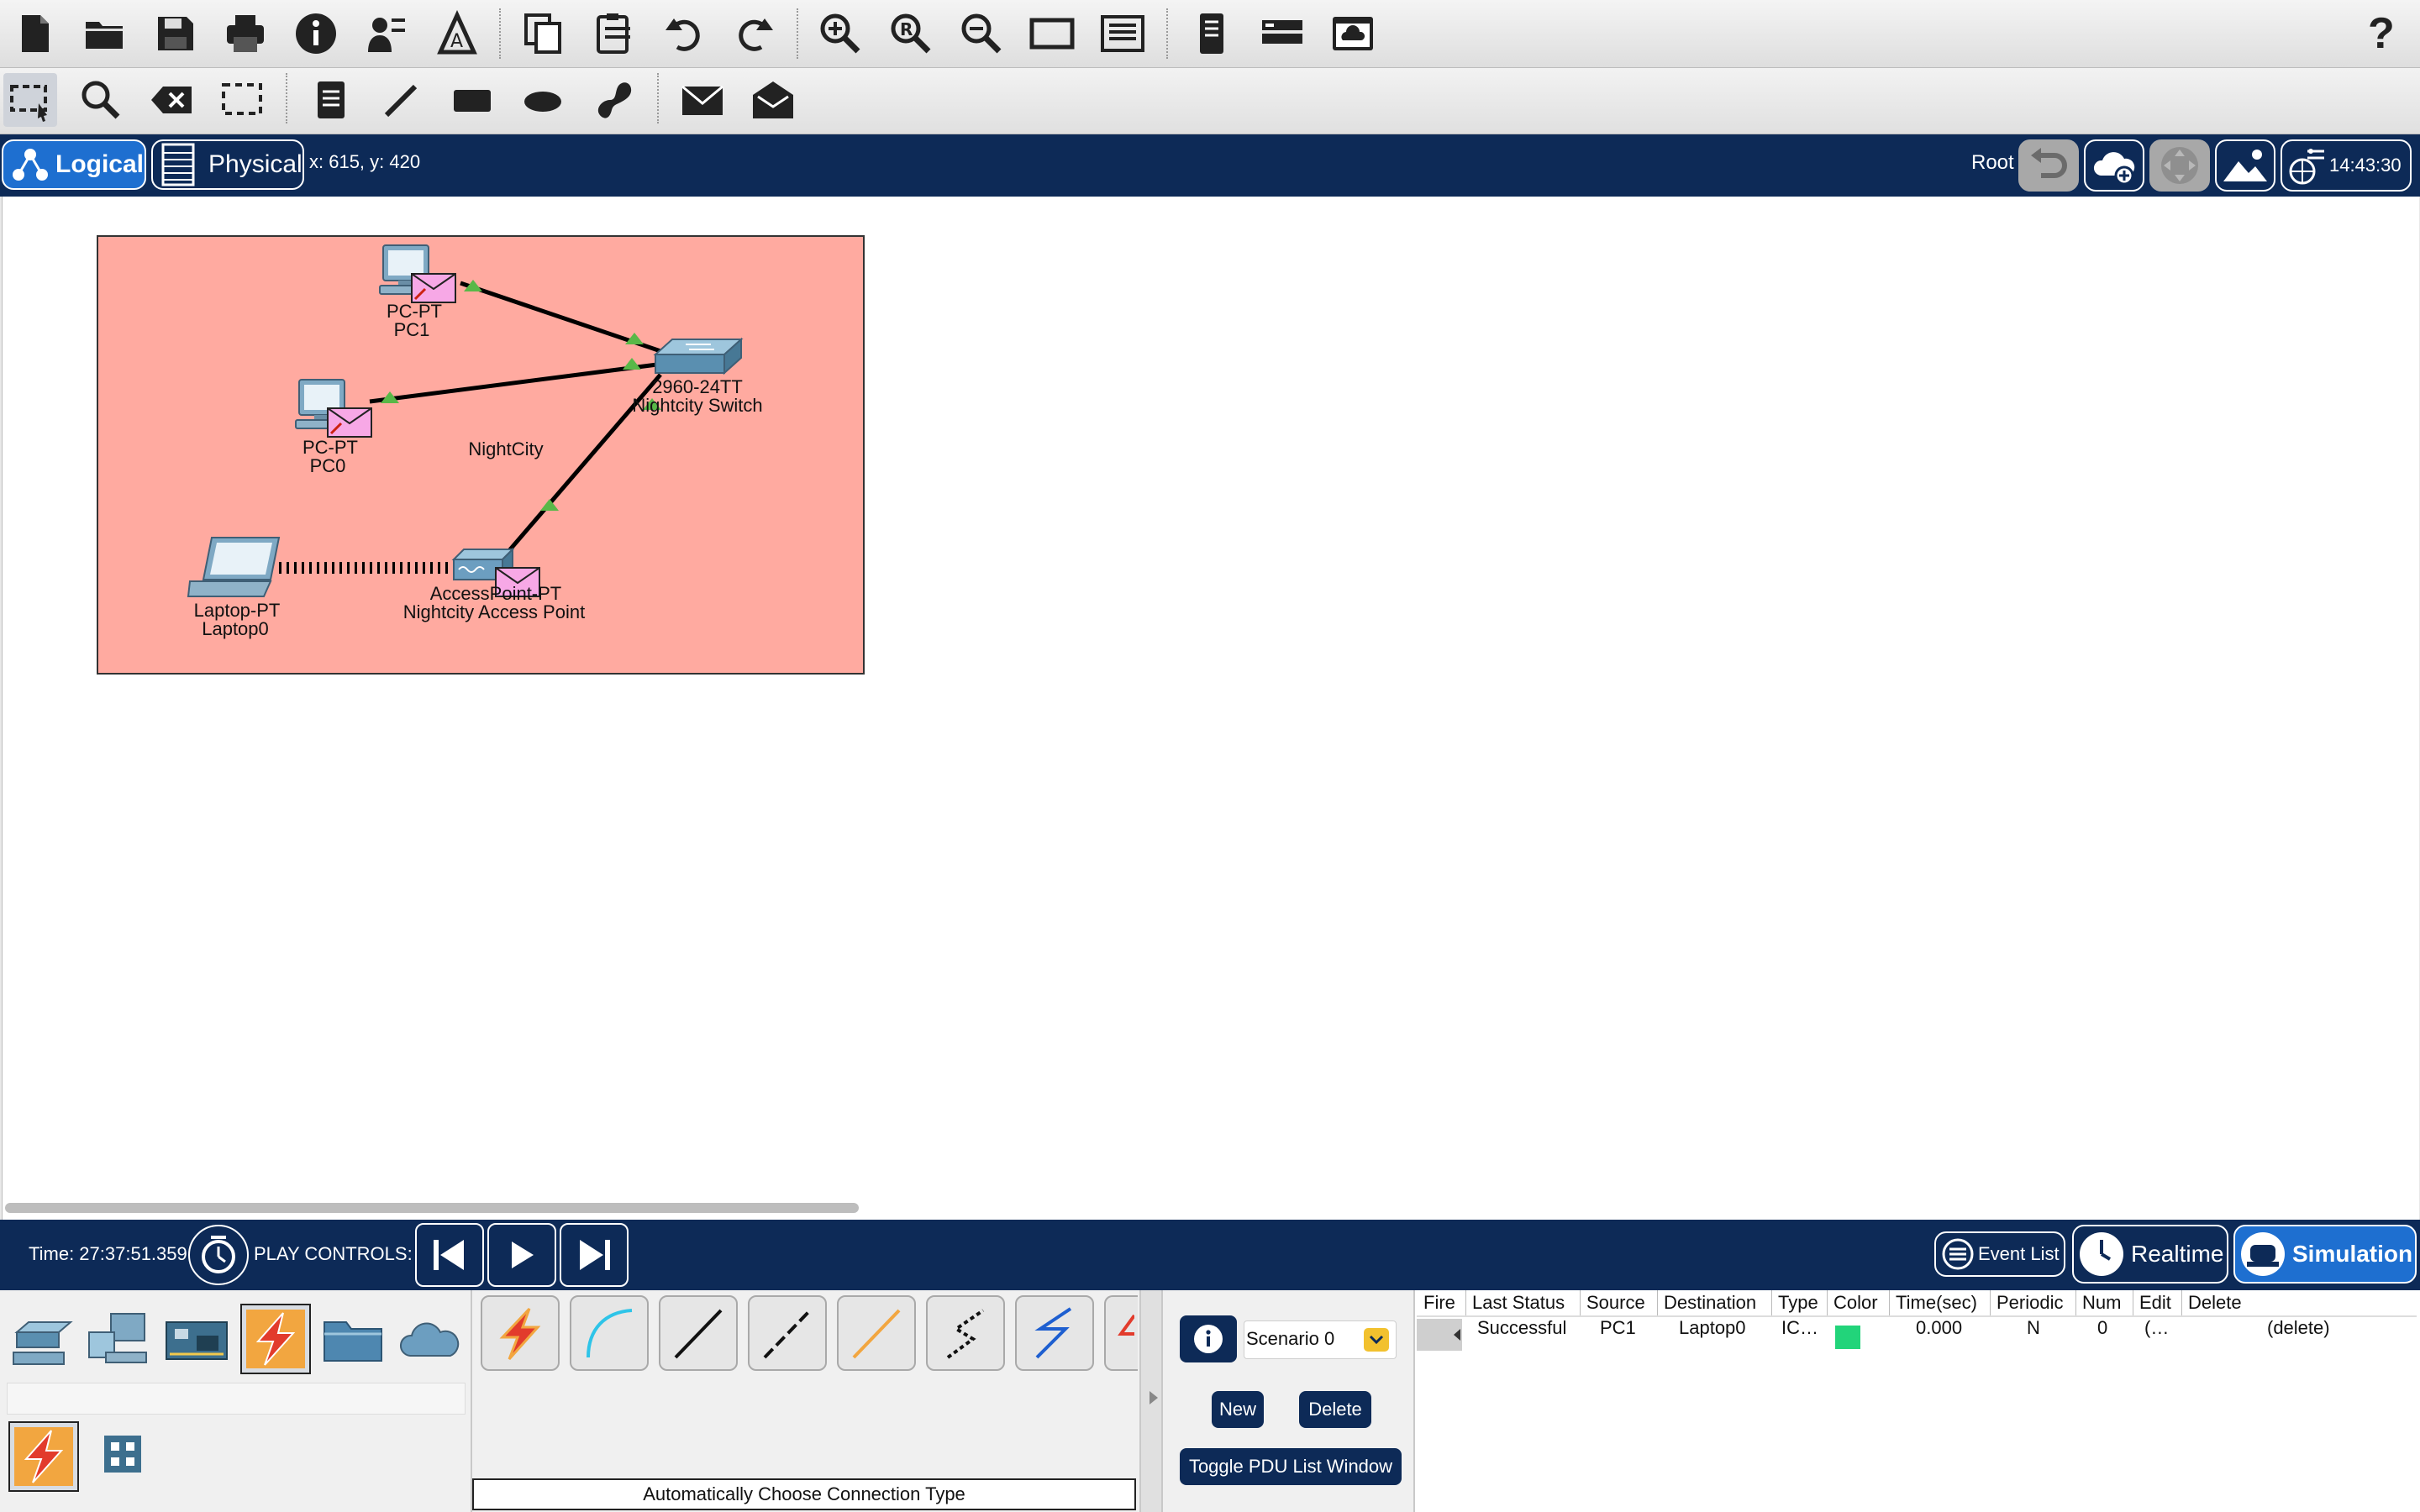  What do you see at coordinates (2150, 1254) in the screenshot?
I see `realtime-mode-button: Realtime` at bounding box center [2150, 1254].